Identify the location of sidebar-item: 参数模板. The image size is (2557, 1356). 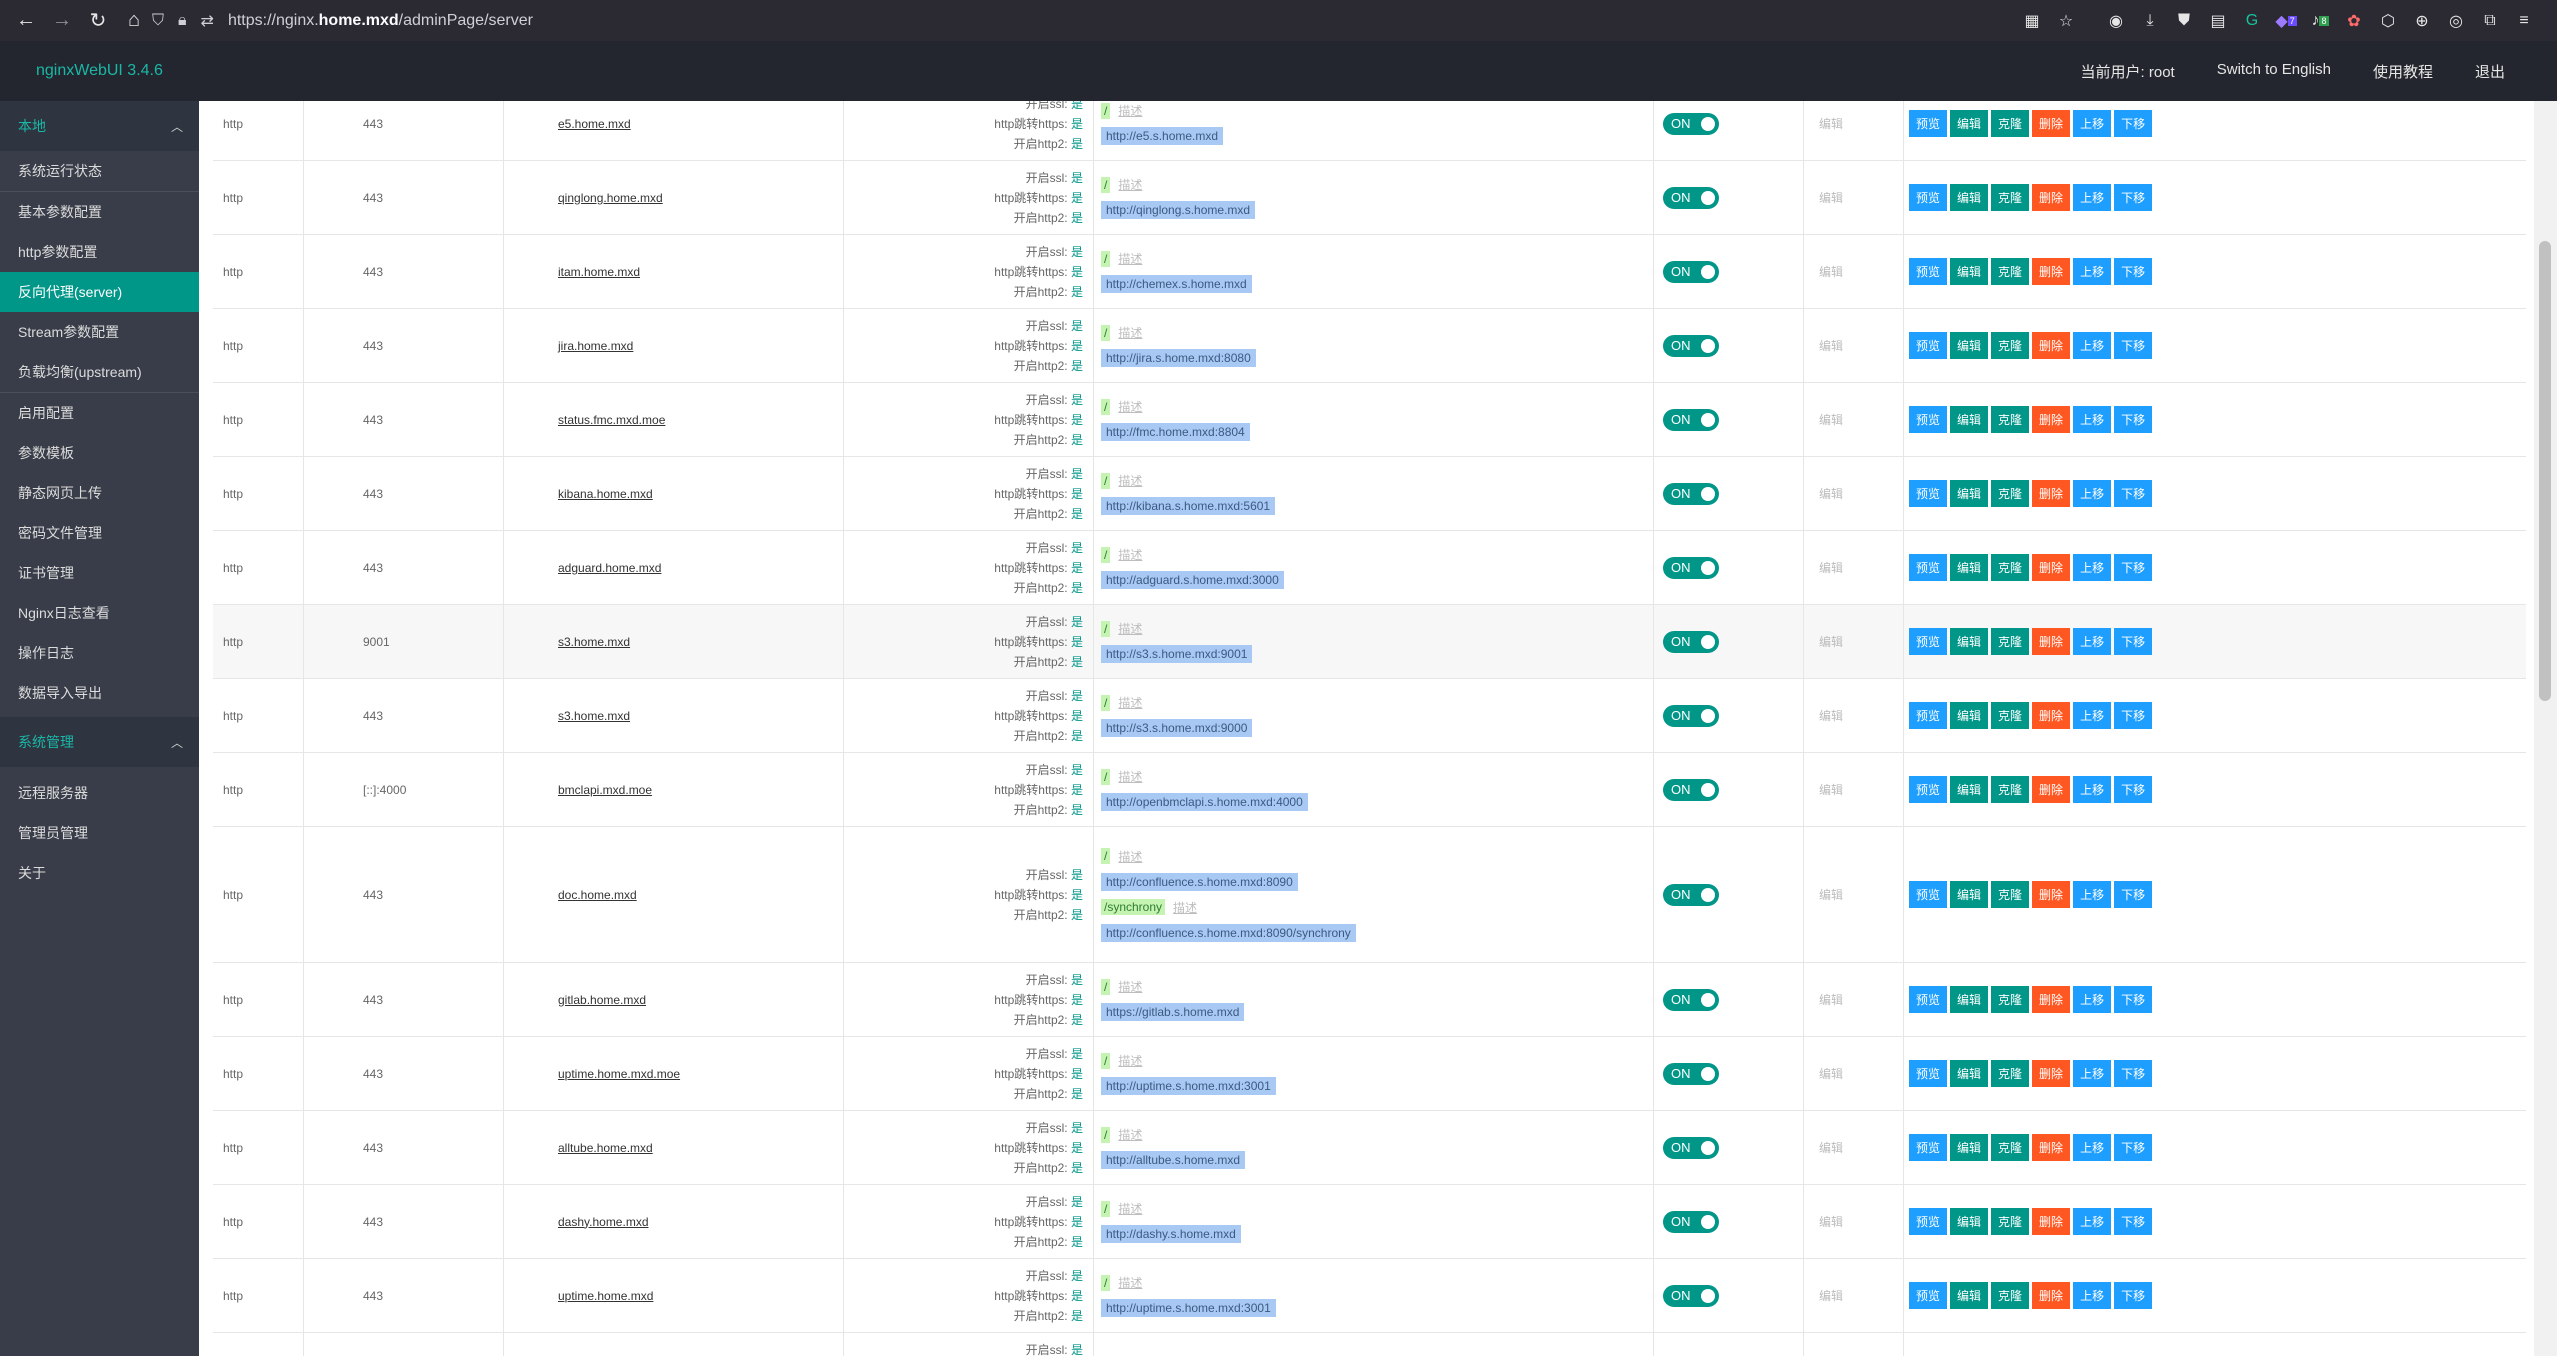
(99, 453).